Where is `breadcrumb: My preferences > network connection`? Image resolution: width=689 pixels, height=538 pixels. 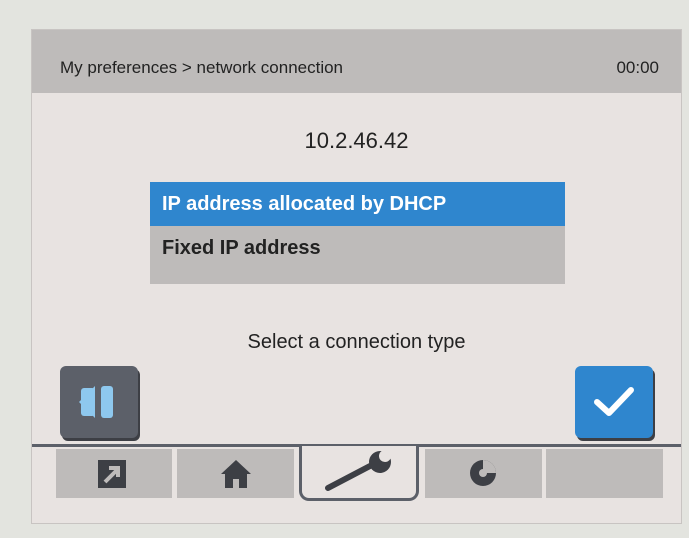 breadcrumb: My preferences > network connection is located at coordinates (202, 67).